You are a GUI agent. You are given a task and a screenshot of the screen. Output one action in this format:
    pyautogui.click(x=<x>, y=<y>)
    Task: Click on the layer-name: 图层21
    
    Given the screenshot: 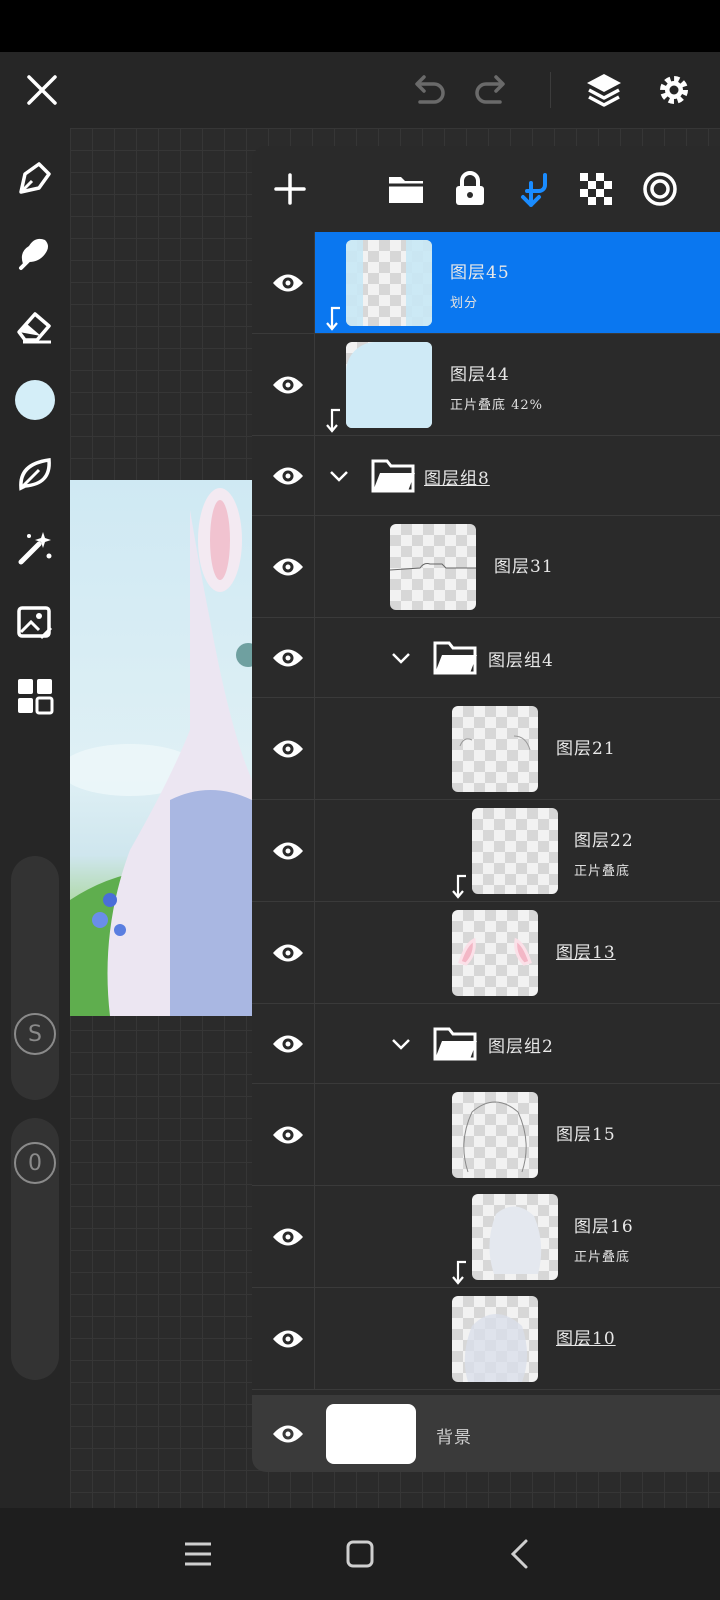 What is the action you would take?
    pyautogui.click(x=586, y=749)
    